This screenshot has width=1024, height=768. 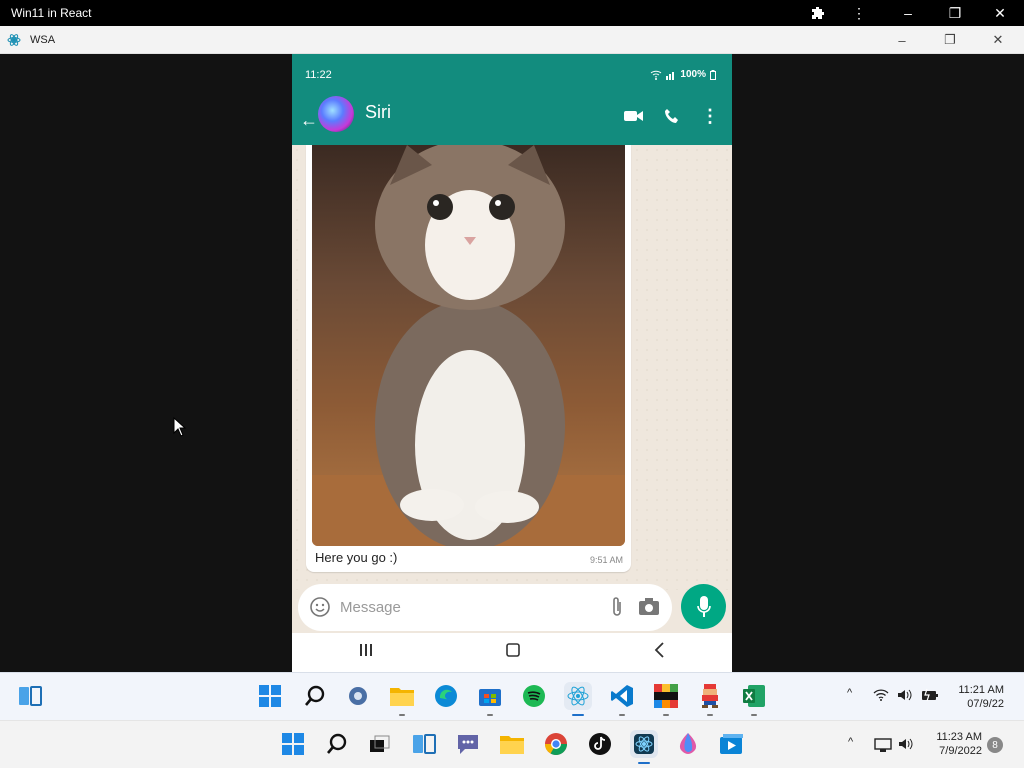 What do you see at coordinates (959, 737) in the screenshot?
I see `host-time: 11:23 AM` at bounding box center [959, 737].